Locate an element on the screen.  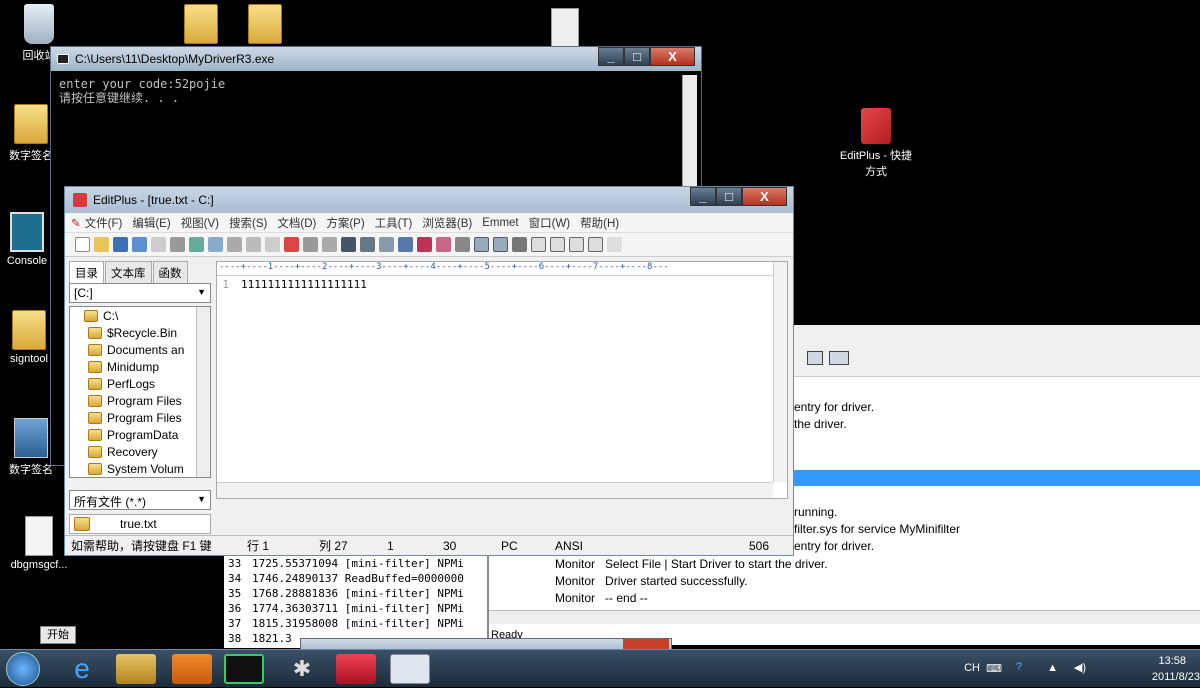
explorer-icon is located at coordinates (136, 669).